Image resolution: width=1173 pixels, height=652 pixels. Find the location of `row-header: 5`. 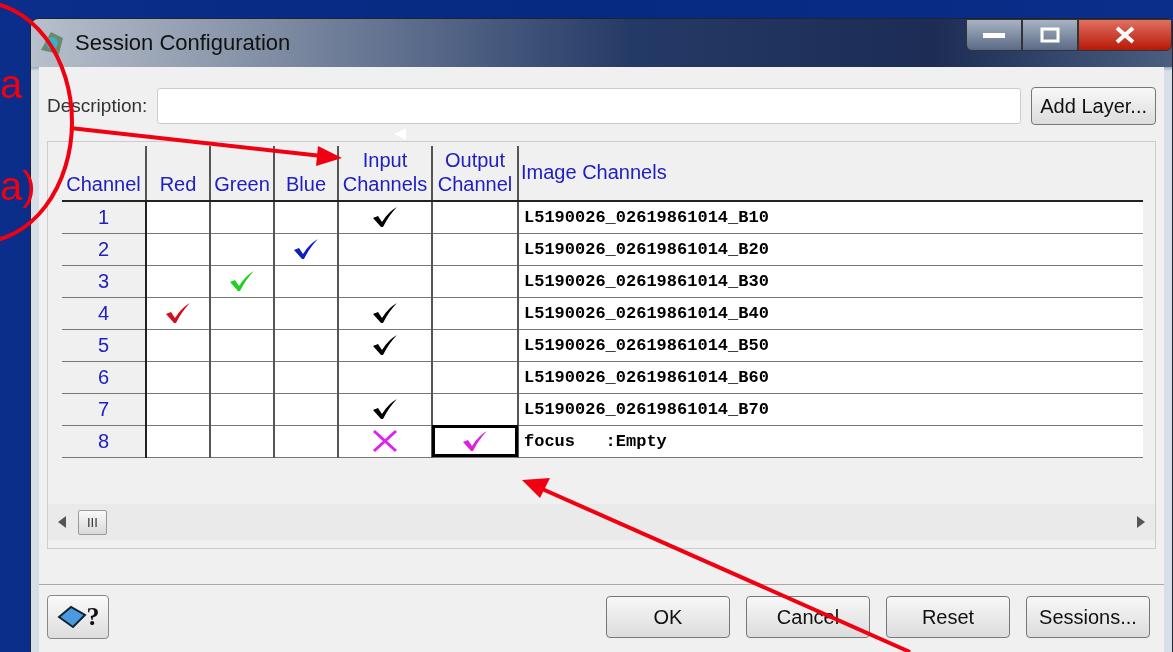

row-header: 5 is located at coordinates (104, 345).